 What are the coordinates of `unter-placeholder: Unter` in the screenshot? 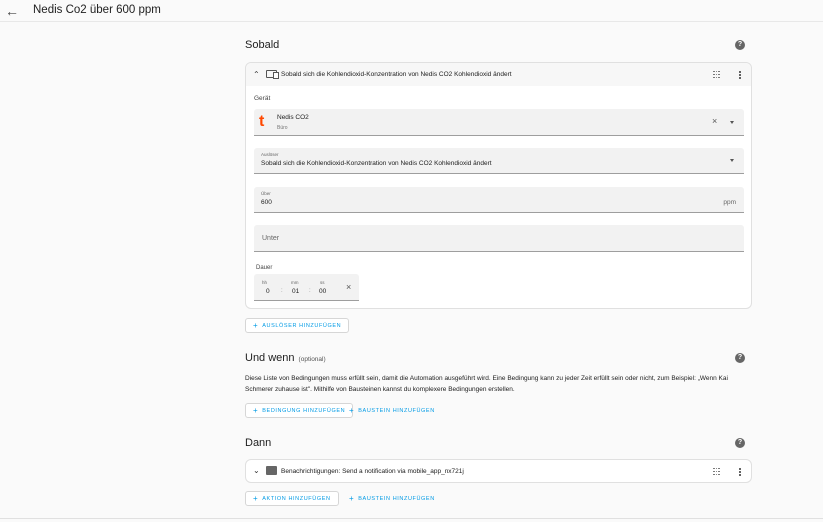 It's located at (271, 238).